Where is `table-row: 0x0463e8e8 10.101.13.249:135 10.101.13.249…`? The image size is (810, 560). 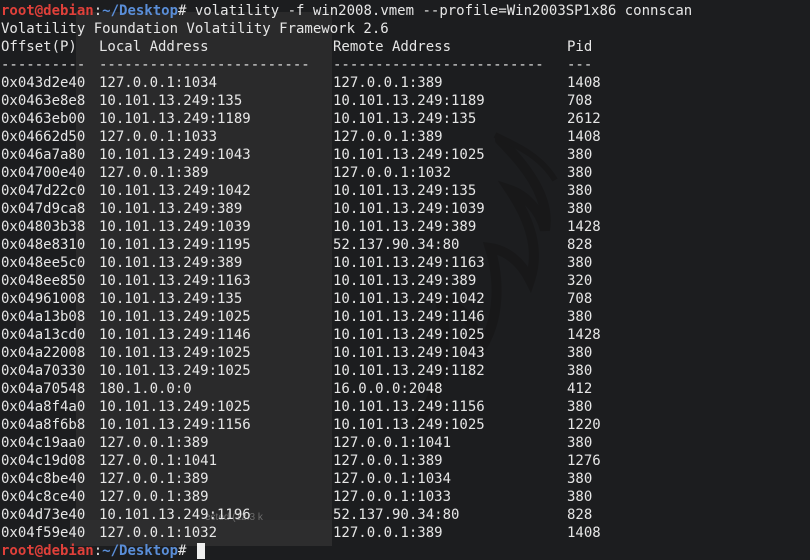 table-row: 0x0463e8e8 10.101.13.249:135 10.101.13.249… is located at coordinates (346, 101).